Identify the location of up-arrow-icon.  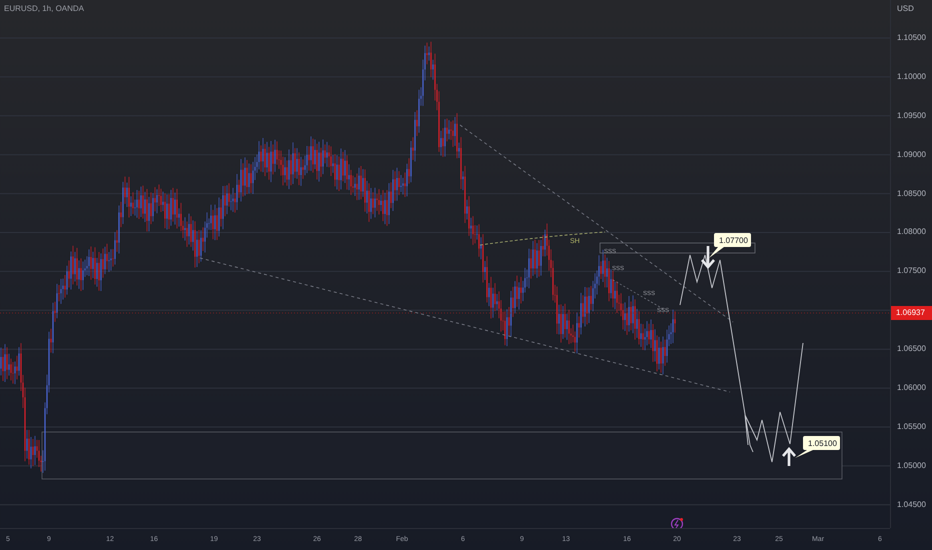
(789, 457).